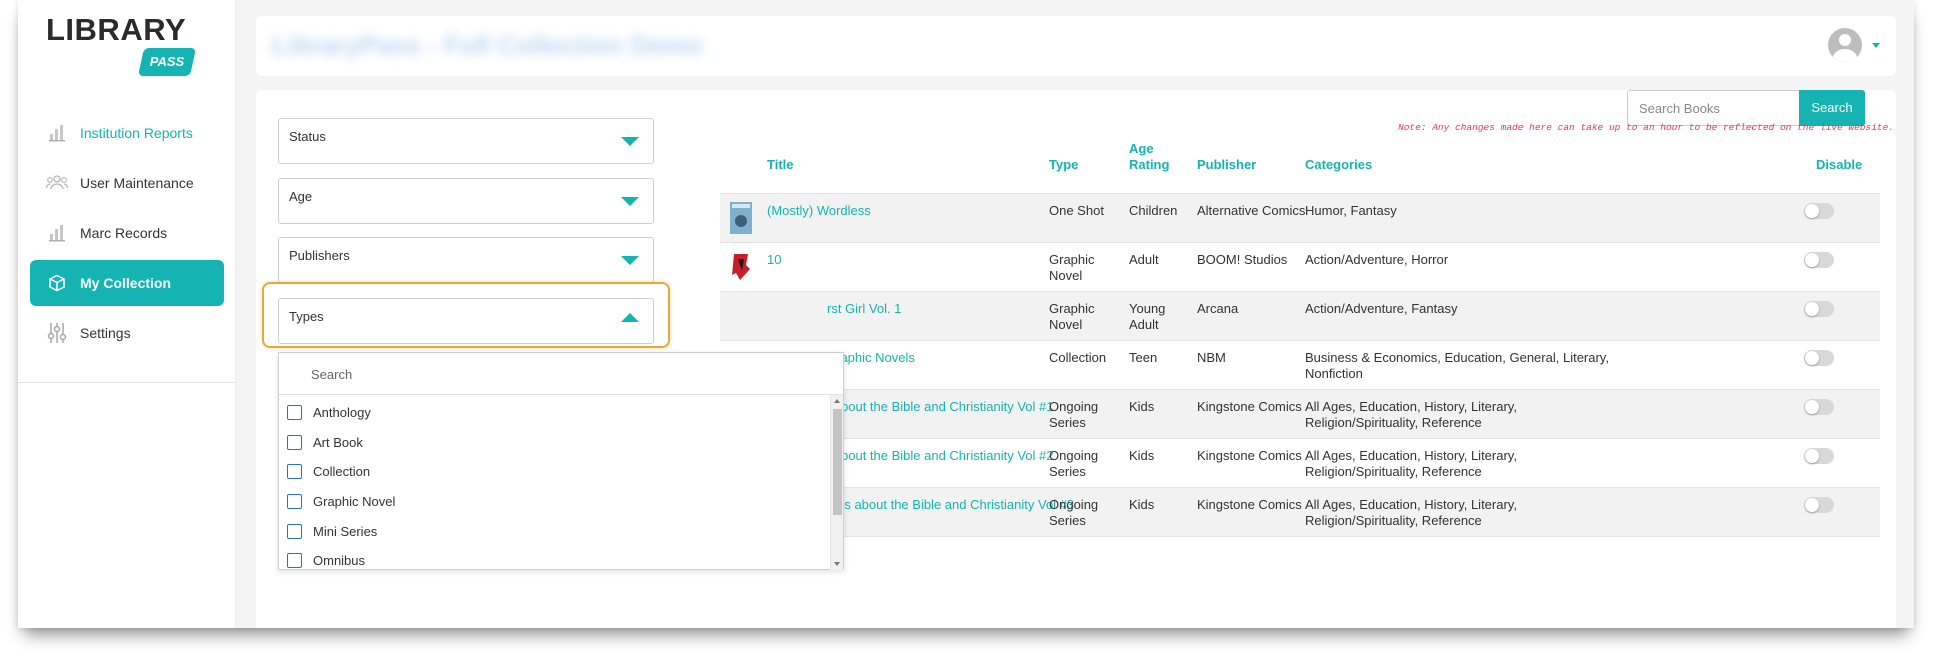 Image resolution: width=1933 pixels, height=667 pixels. I want to click on book-age-rating: Young Adult, so click(1147, 316).